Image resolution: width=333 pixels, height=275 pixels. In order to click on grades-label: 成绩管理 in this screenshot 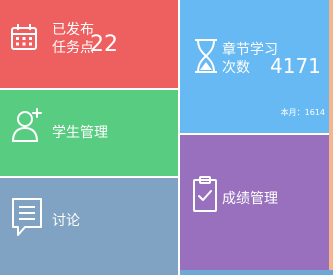, I will do `click(250, 199)`.